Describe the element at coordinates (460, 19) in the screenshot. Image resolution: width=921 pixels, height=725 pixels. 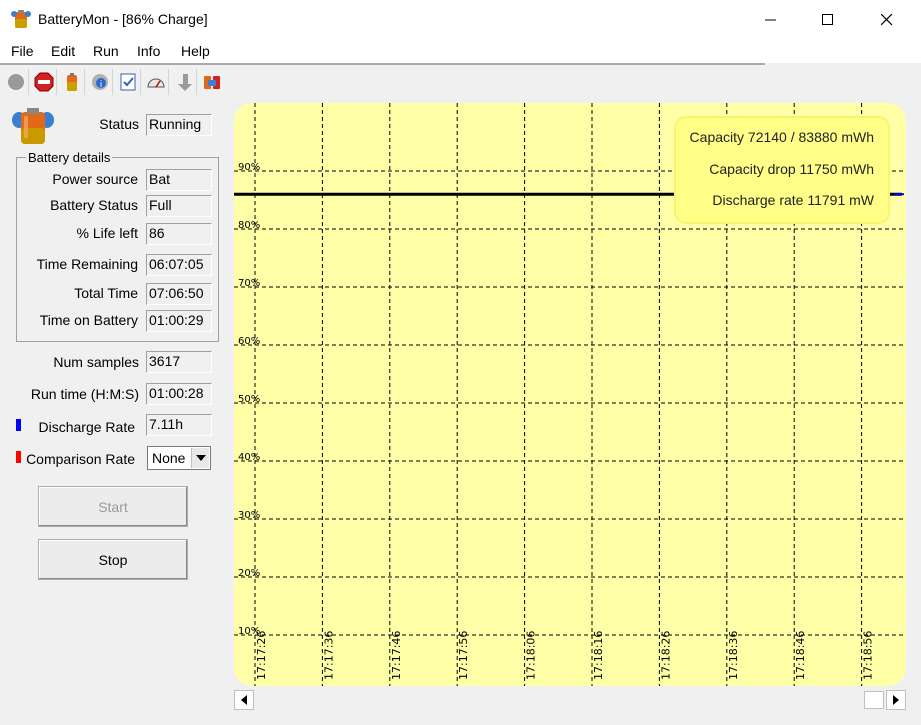
I see `title-bar: BatteryMon - [86% Charge]` at that location.